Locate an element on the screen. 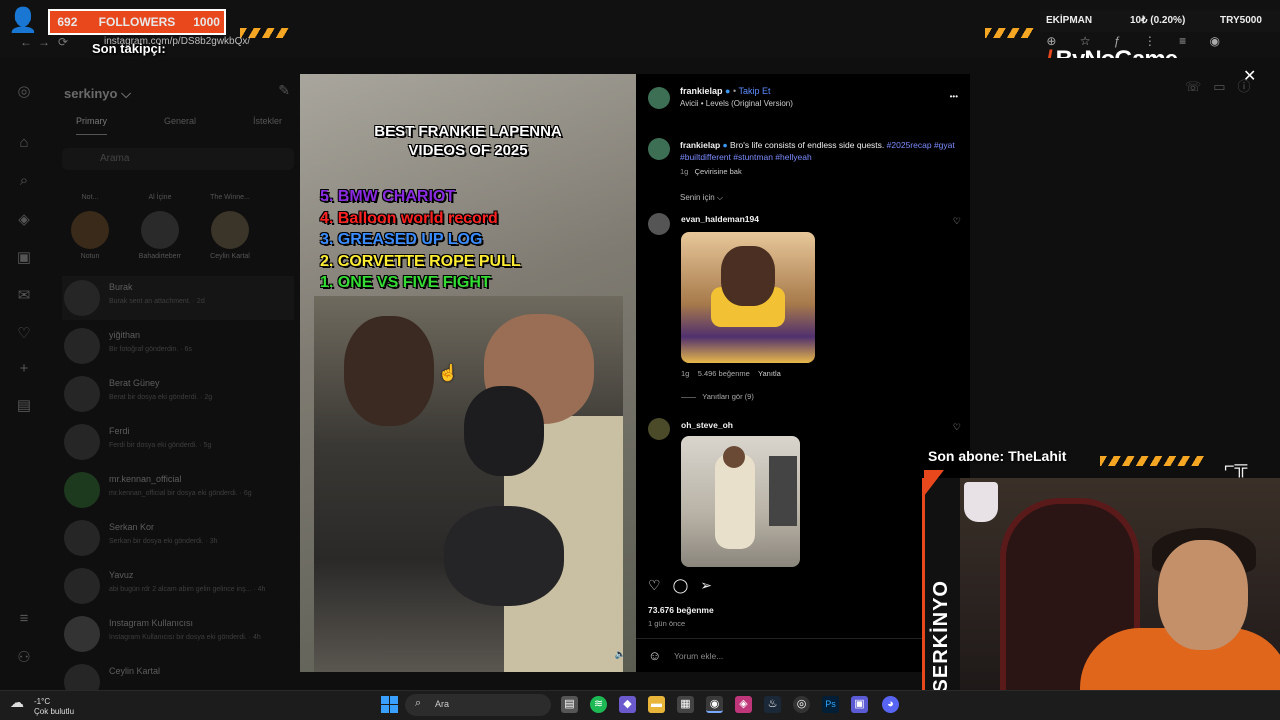  video-list-item: 4. Balloon world record is located at coordinates (409, 218).